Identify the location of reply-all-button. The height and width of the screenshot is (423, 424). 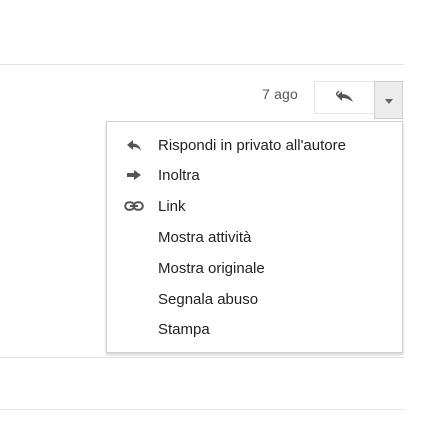
(344, 97).